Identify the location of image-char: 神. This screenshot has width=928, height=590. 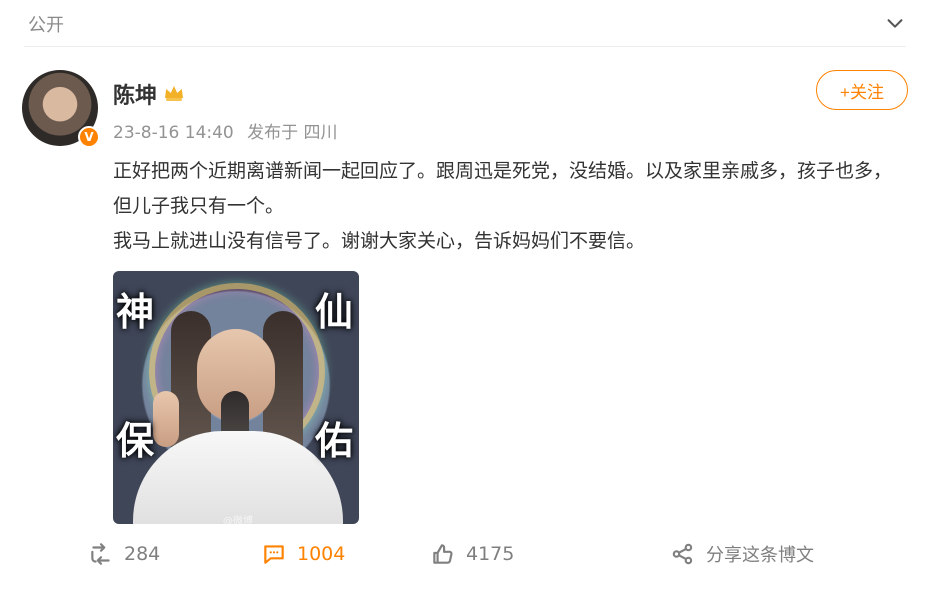
(135, 312).